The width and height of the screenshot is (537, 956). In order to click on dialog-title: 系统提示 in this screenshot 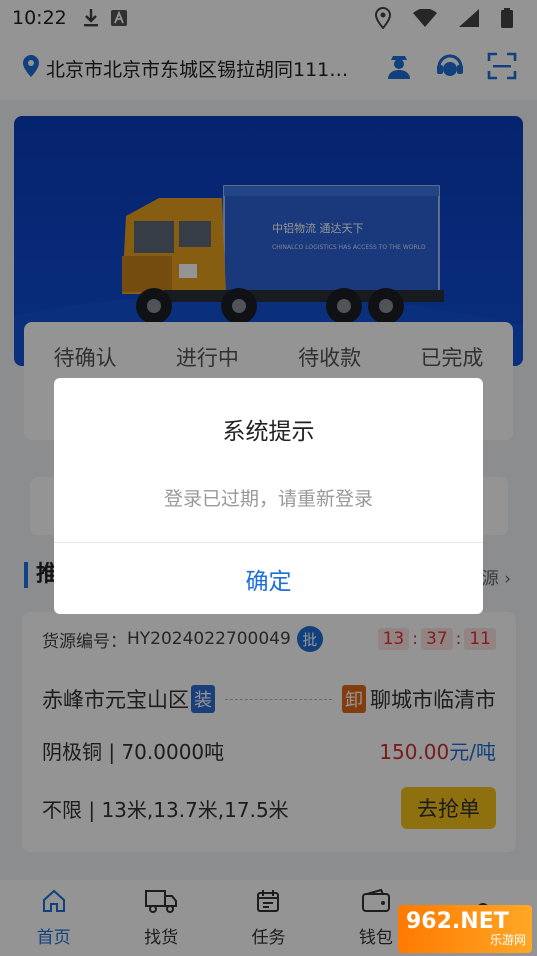, I will do `click(268, 432)`.